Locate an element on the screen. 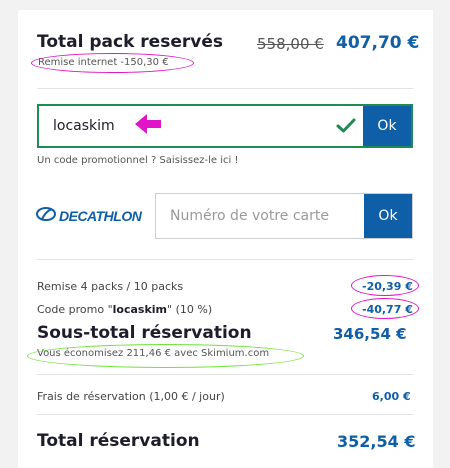 This screenshot has height=468, width=450. promo-code-input is located at coordinates (184, 126).